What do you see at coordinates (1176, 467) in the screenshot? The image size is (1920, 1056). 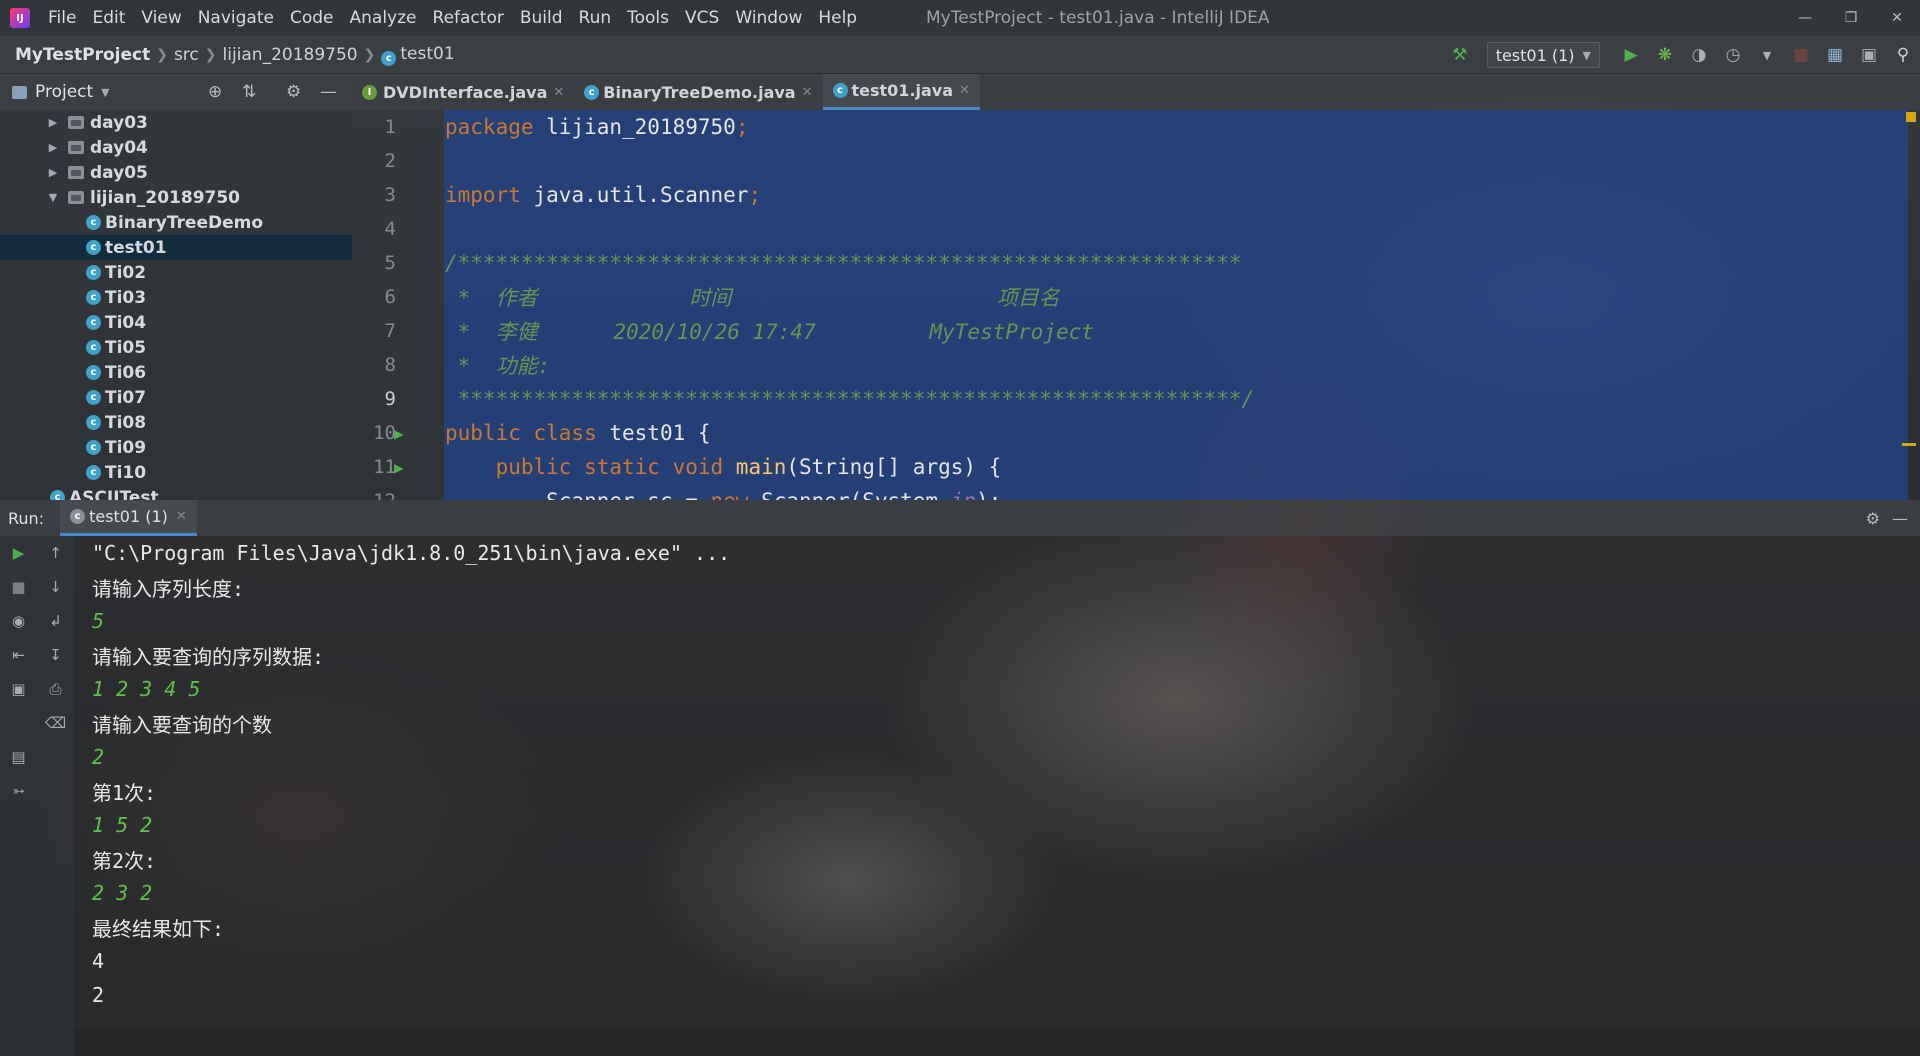 I see `code-line: public static void main (String[] args) {` at bounding box center [1176, 467].